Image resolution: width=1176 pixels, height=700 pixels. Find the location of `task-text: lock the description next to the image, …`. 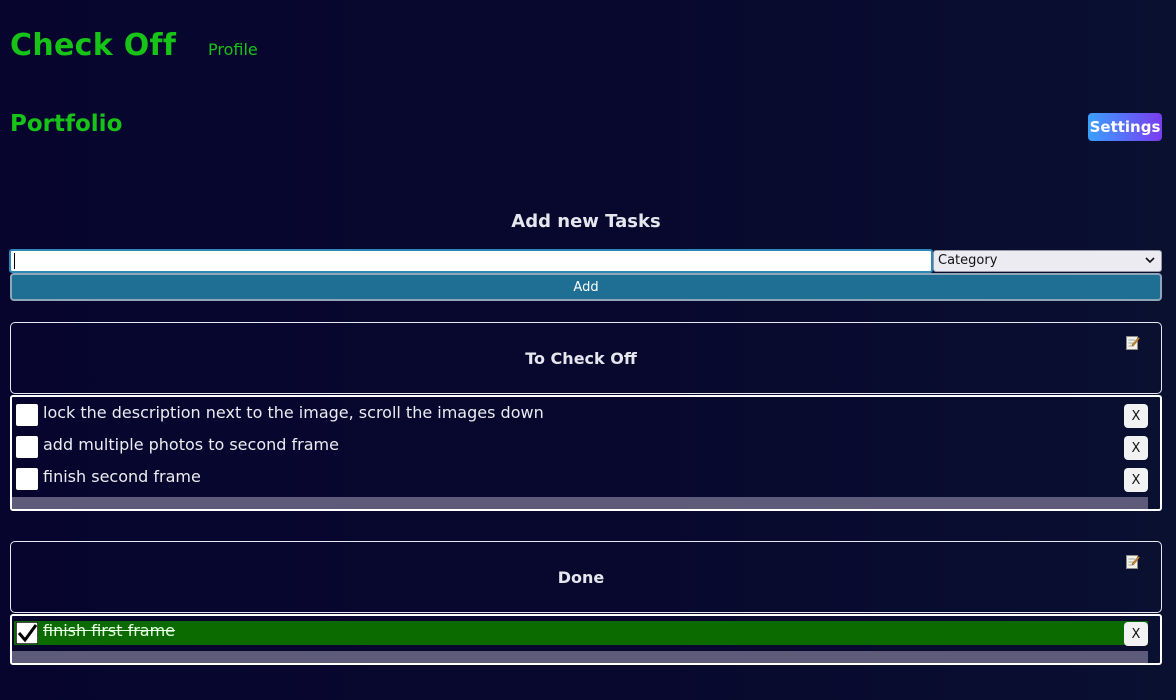

task-text: lock the description next to the image, … is located at coordinates (293, 412).